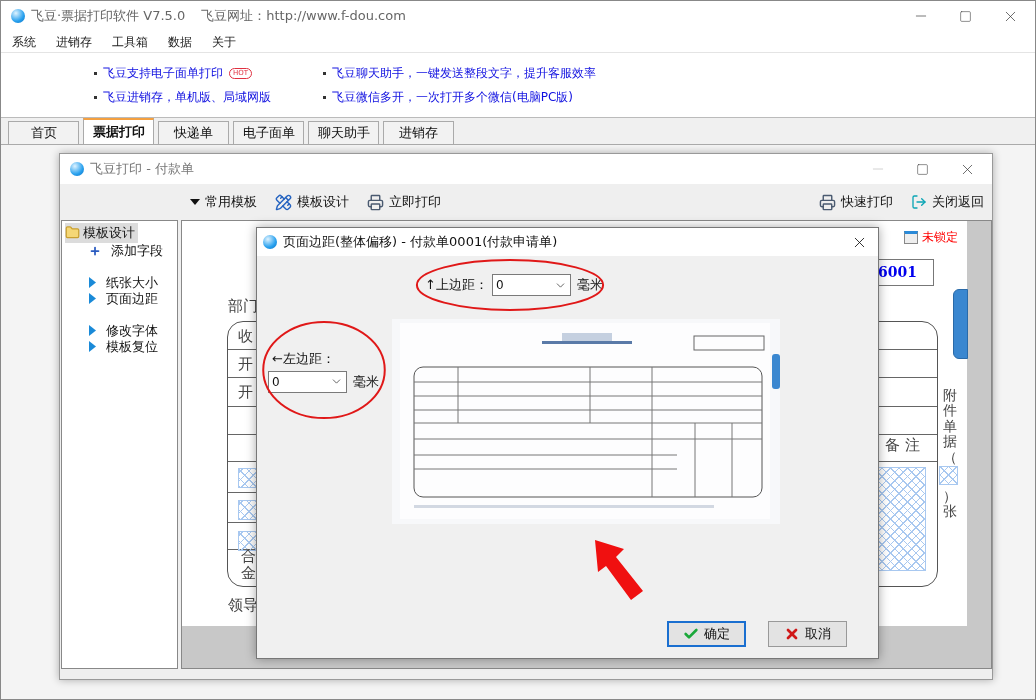 The width and height of the screenshot is (1036, 700). Describe the element at coordinates (312, 202) in the screenshot. I see `toolbar-button: 模板设计` at that location.